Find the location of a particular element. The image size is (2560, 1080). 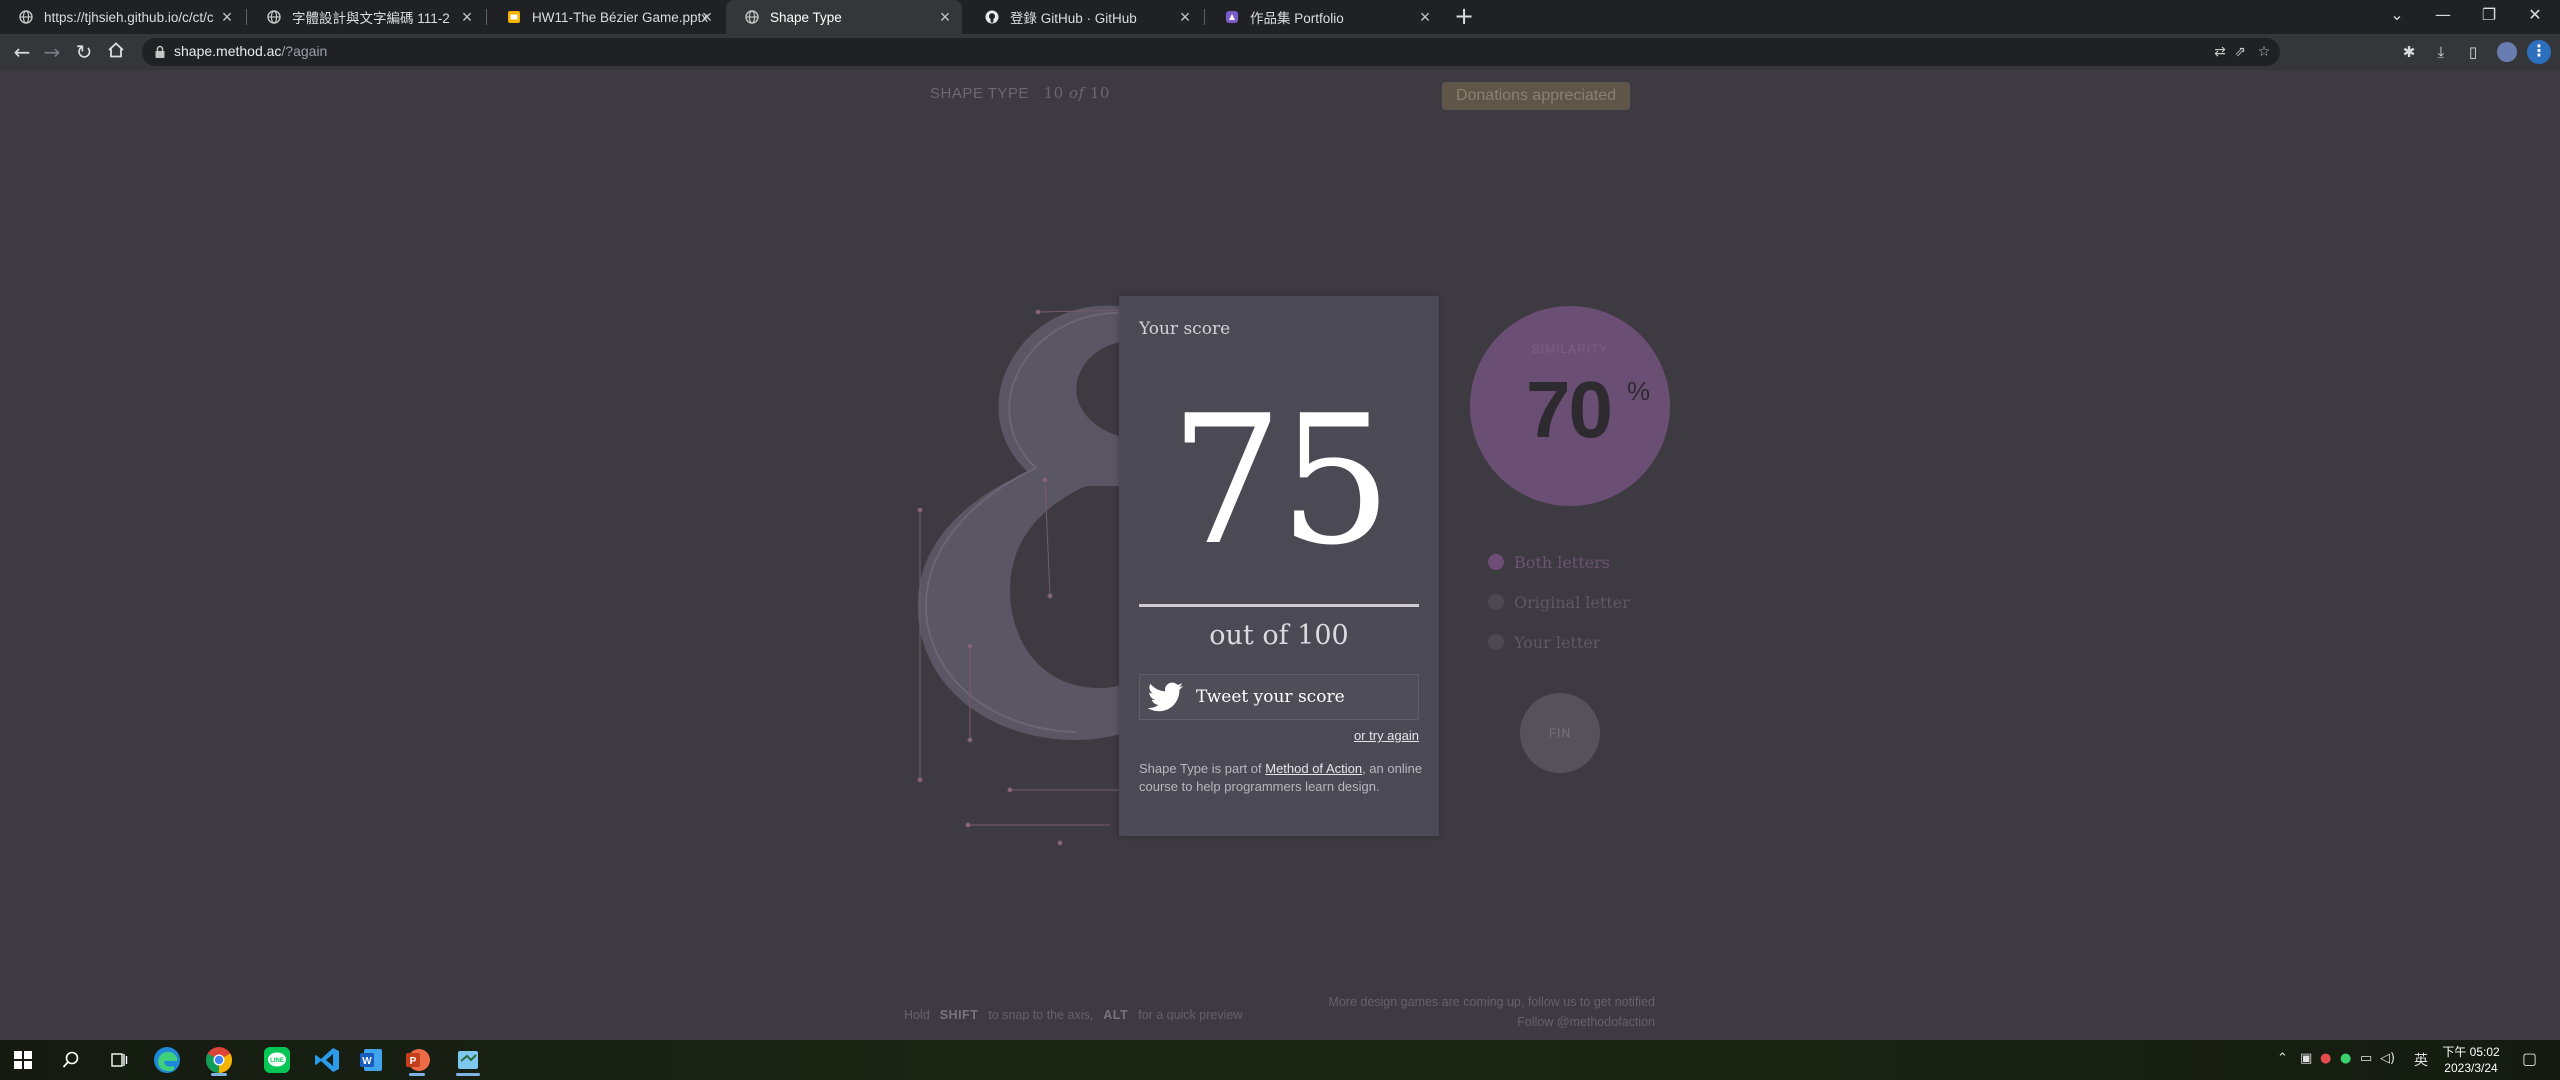

option-your-letter: Your letter is located at coordinates (1544, 642).